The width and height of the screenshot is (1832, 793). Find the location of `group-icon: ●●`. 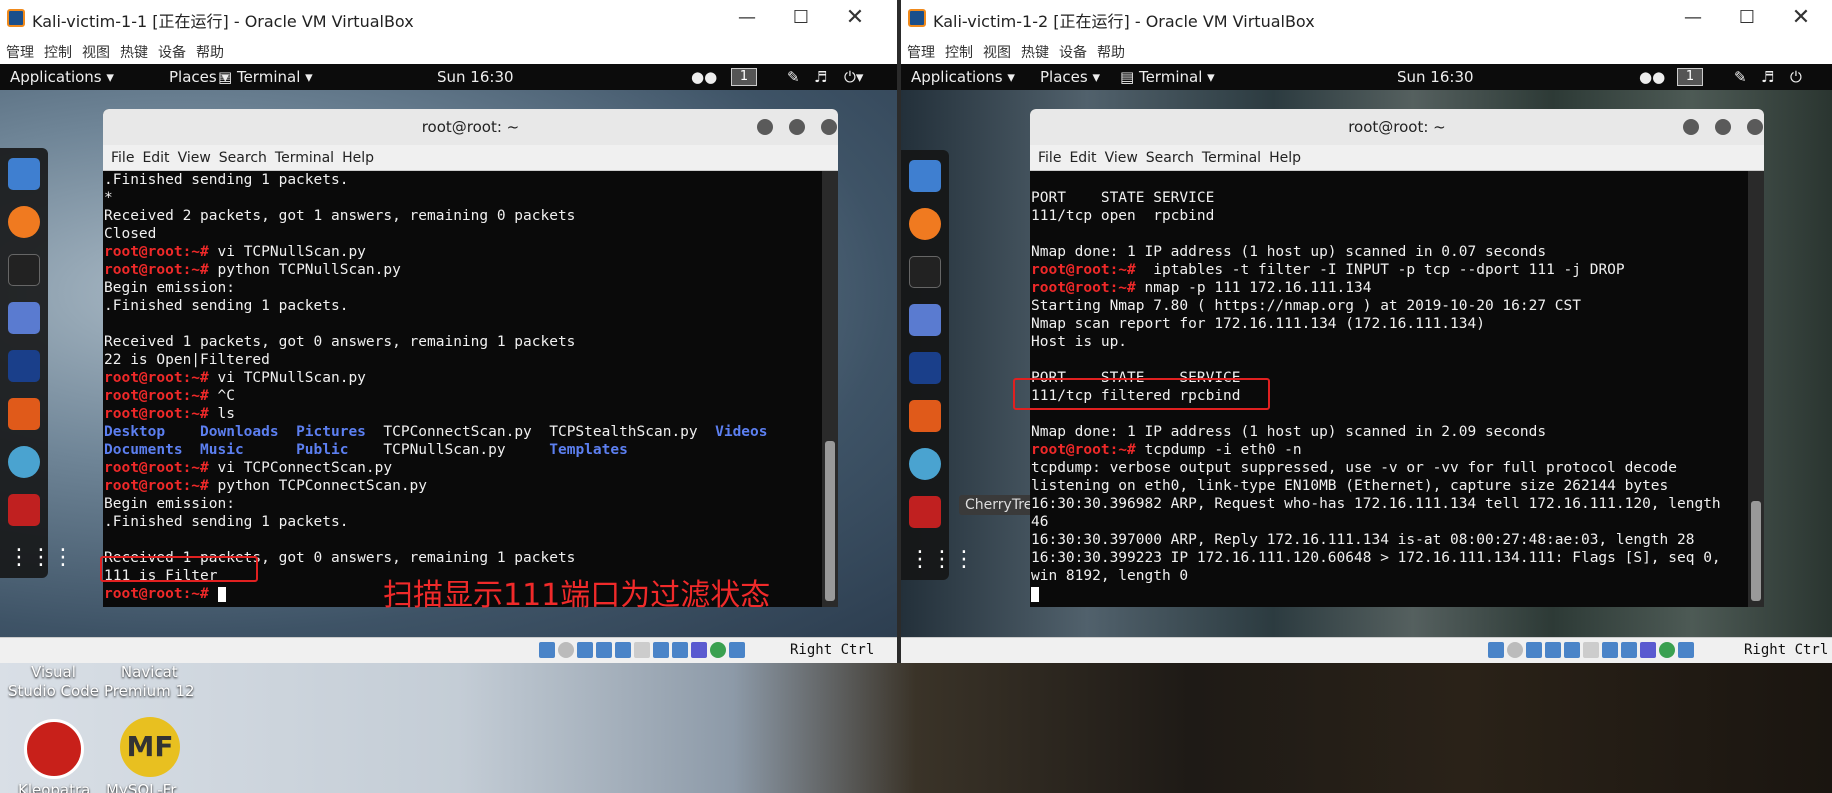

group-icon: ●● is located at coordinates (1652, 77).